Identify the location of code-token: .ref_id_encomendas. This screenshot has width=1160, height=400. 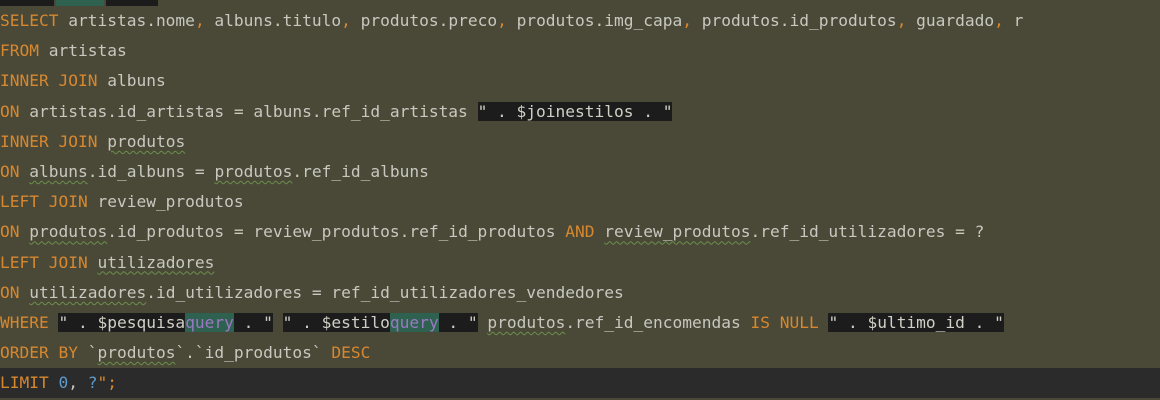
(658, 322).